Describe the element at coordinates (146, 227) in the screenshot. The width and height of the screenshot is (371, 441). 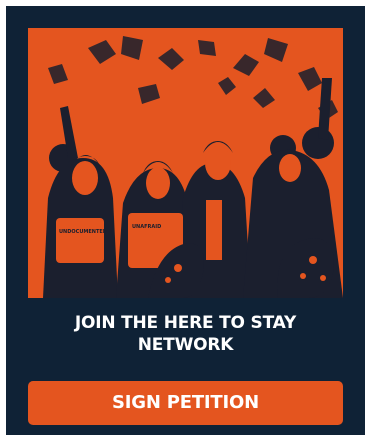
I see `shirt-text-middle: UNAFRAID` at that location.